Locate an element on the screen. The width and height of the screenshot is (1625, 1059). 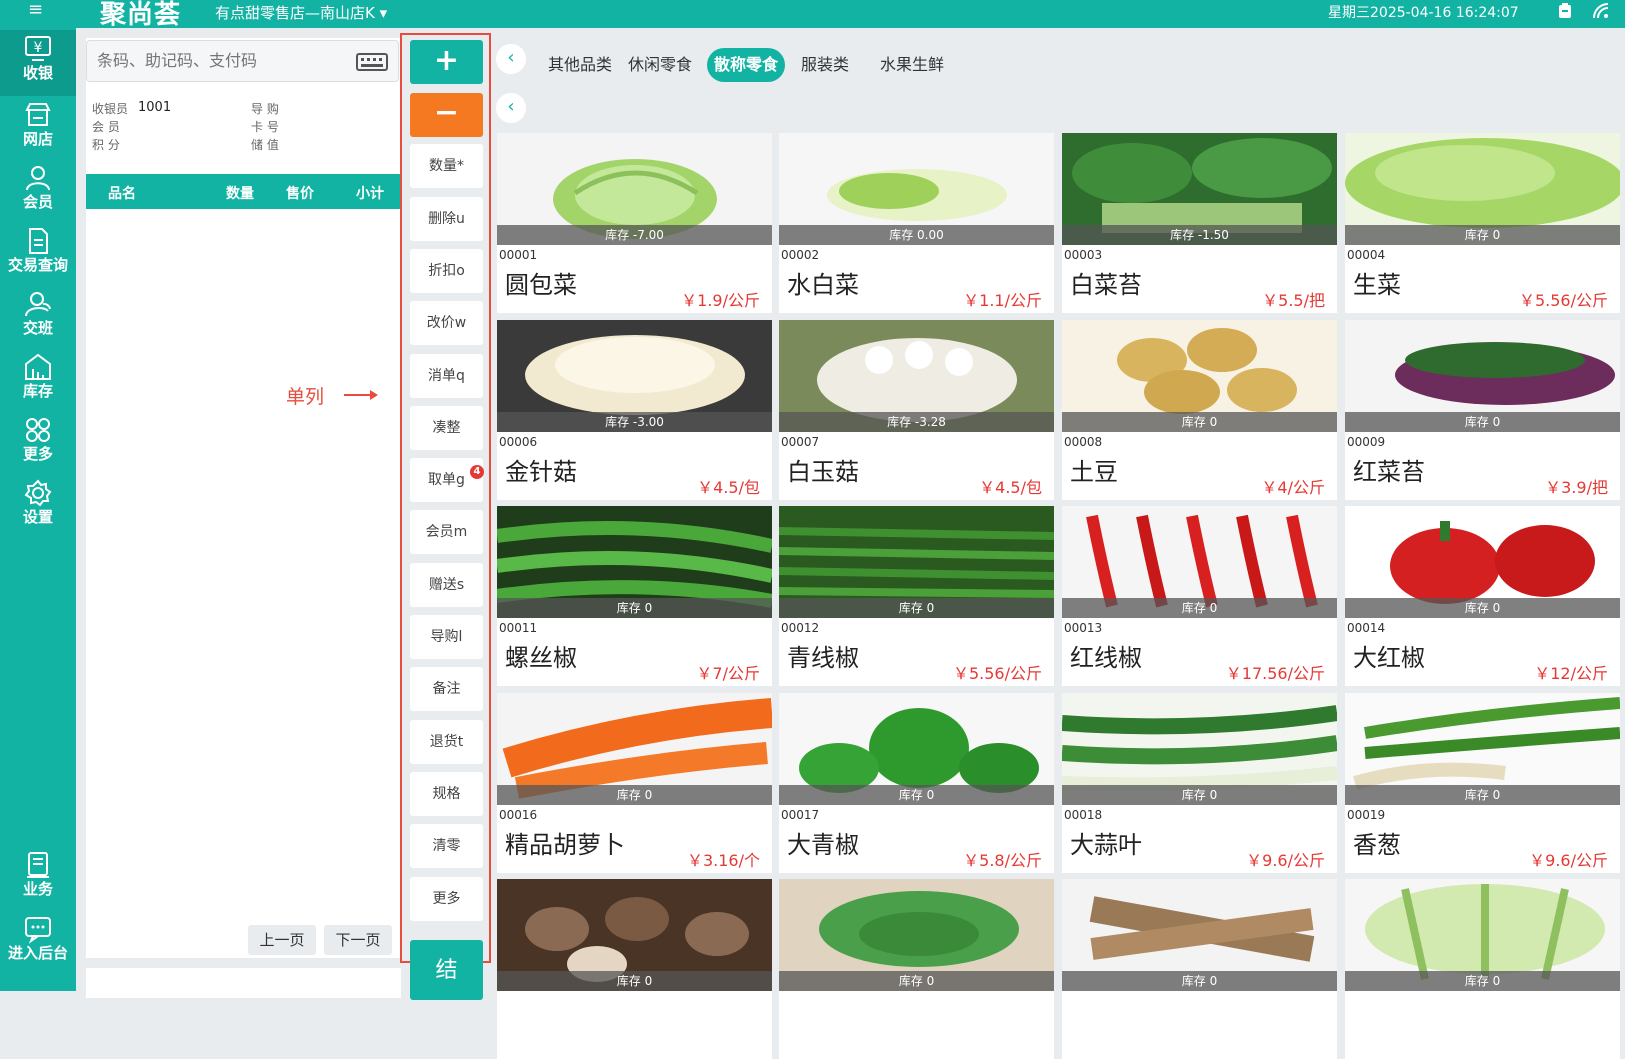
note-button: 备注 is located at coordinates (446, 689).